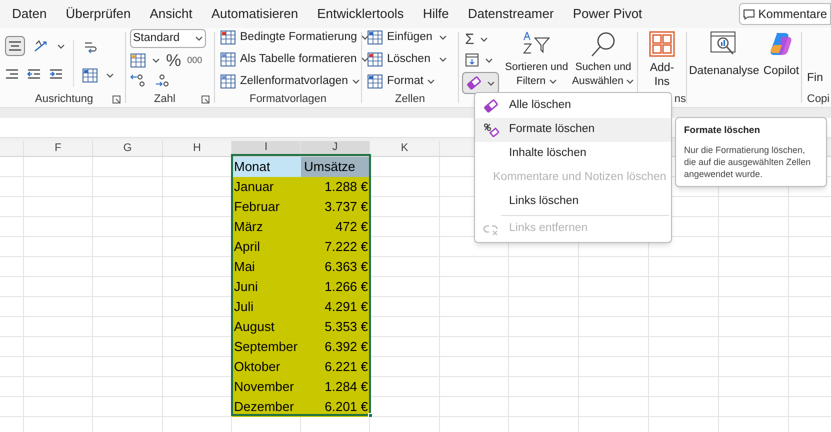  Describe the element at coordinates (335, 227) in the screenshot. I see `table-cell: 472 €` at that location.